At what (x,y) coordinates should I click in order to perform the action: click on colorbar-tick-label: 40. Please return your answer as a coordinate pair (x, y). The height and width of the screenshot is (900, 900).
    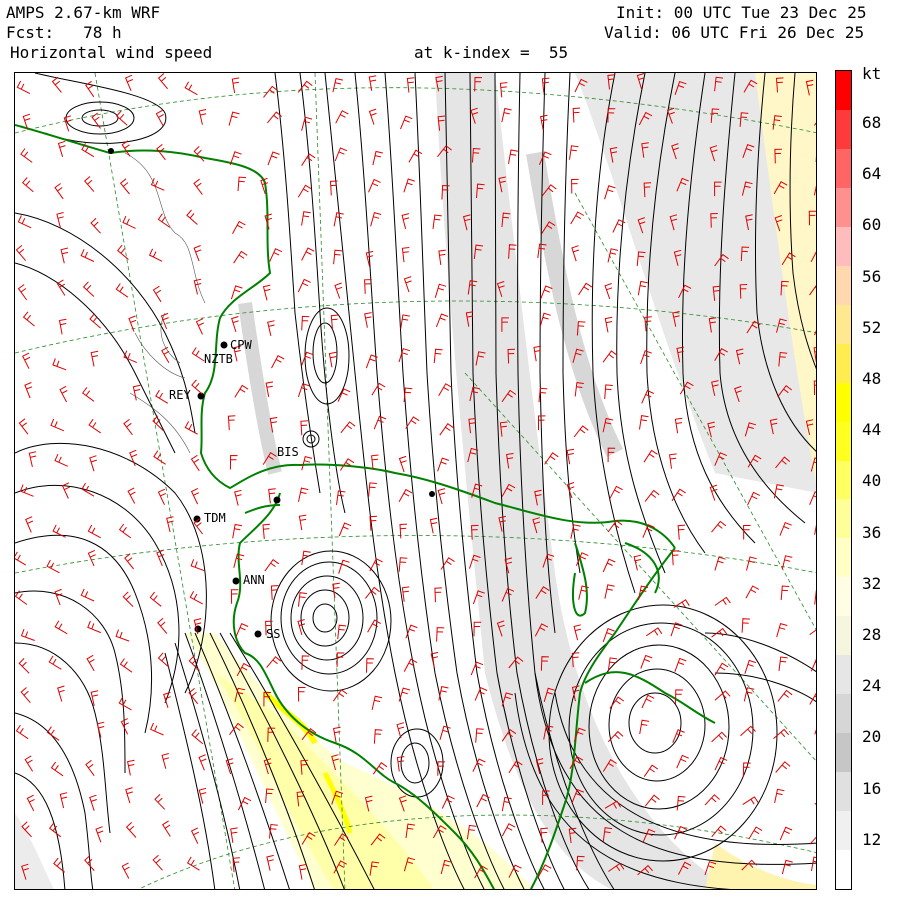
    Looking at the image, I should click on (872, 481).